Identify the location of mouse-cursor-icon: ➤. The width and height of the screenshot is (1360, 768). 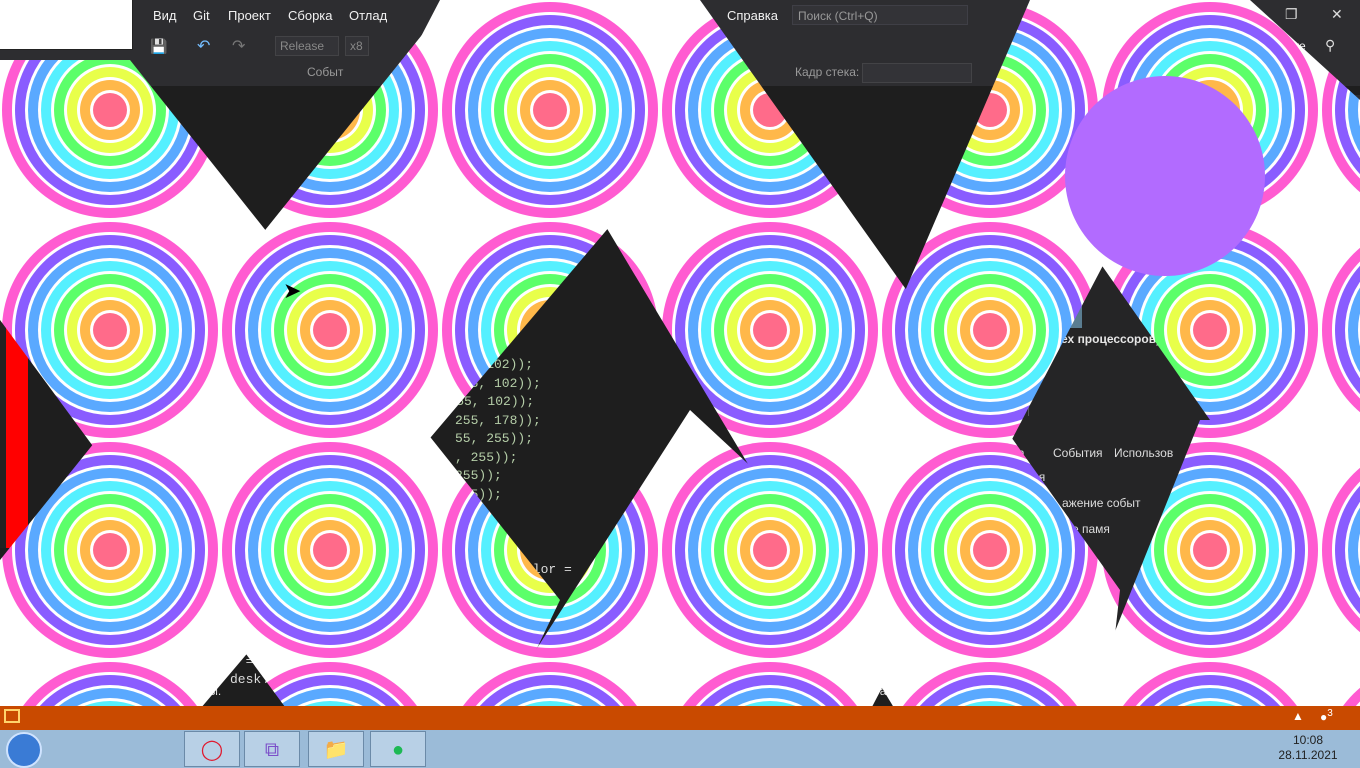
(292, 290).